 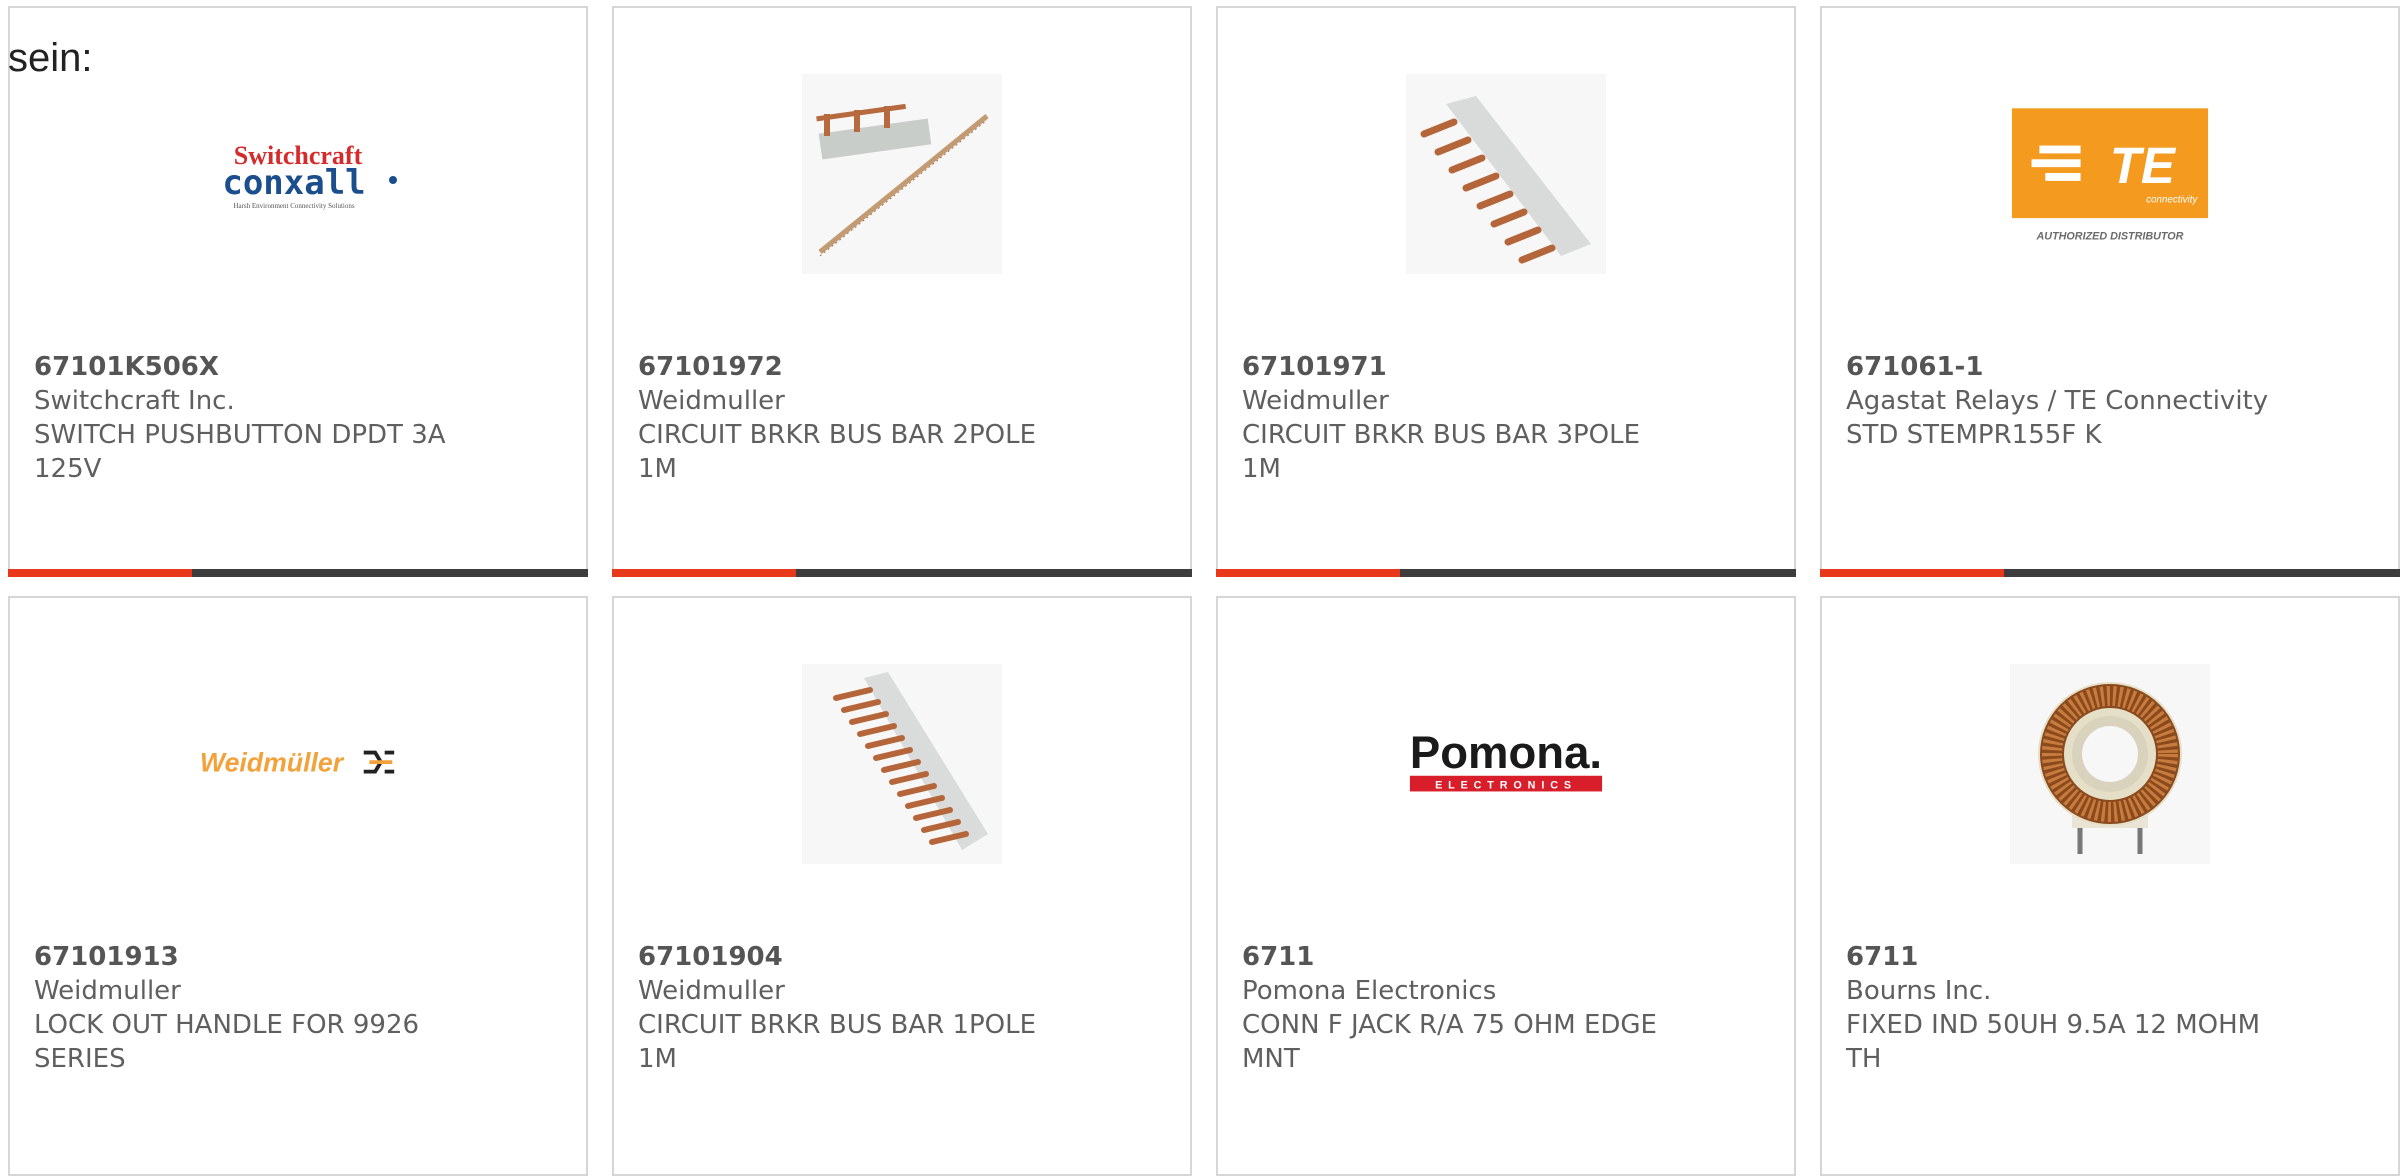 What do you see at coordinates (2143, 165) in the screenshot?
I see `logo-text: TE` at bounding box center [2143, 165].